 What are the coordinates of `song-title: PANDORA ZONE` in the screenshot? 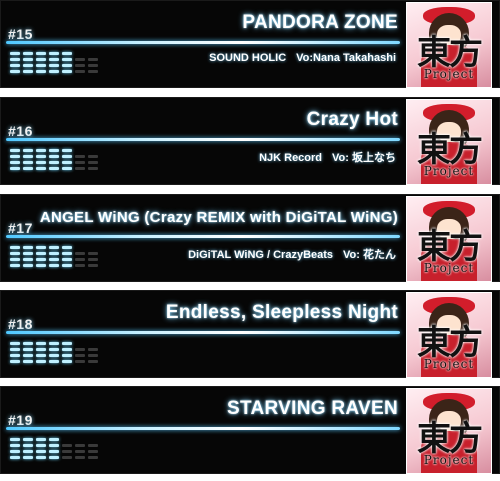 It's located at (320, 22).